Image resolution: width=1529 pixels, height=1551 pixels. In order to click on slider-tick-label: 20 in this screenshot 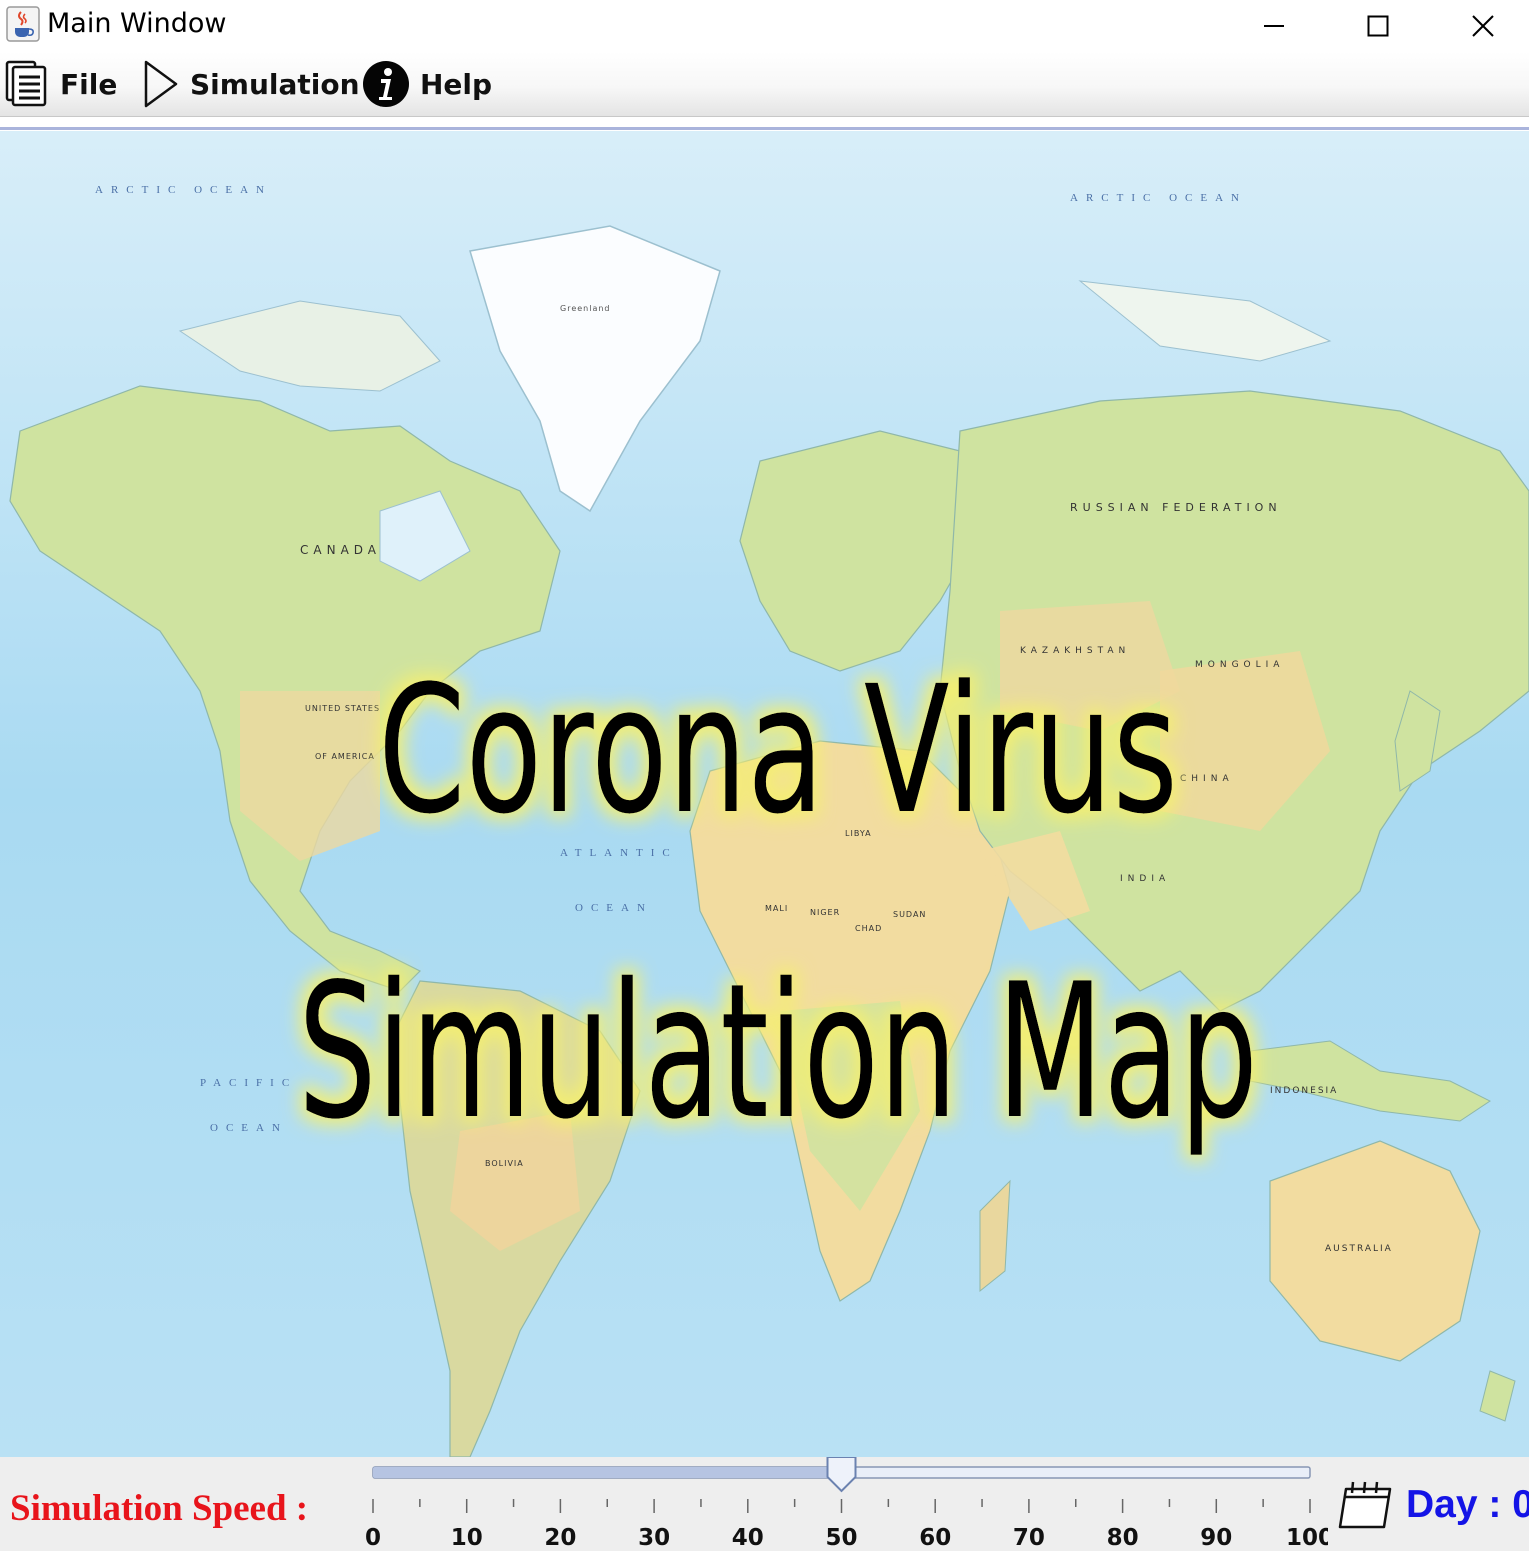, I will do `click(560, 1538)`.